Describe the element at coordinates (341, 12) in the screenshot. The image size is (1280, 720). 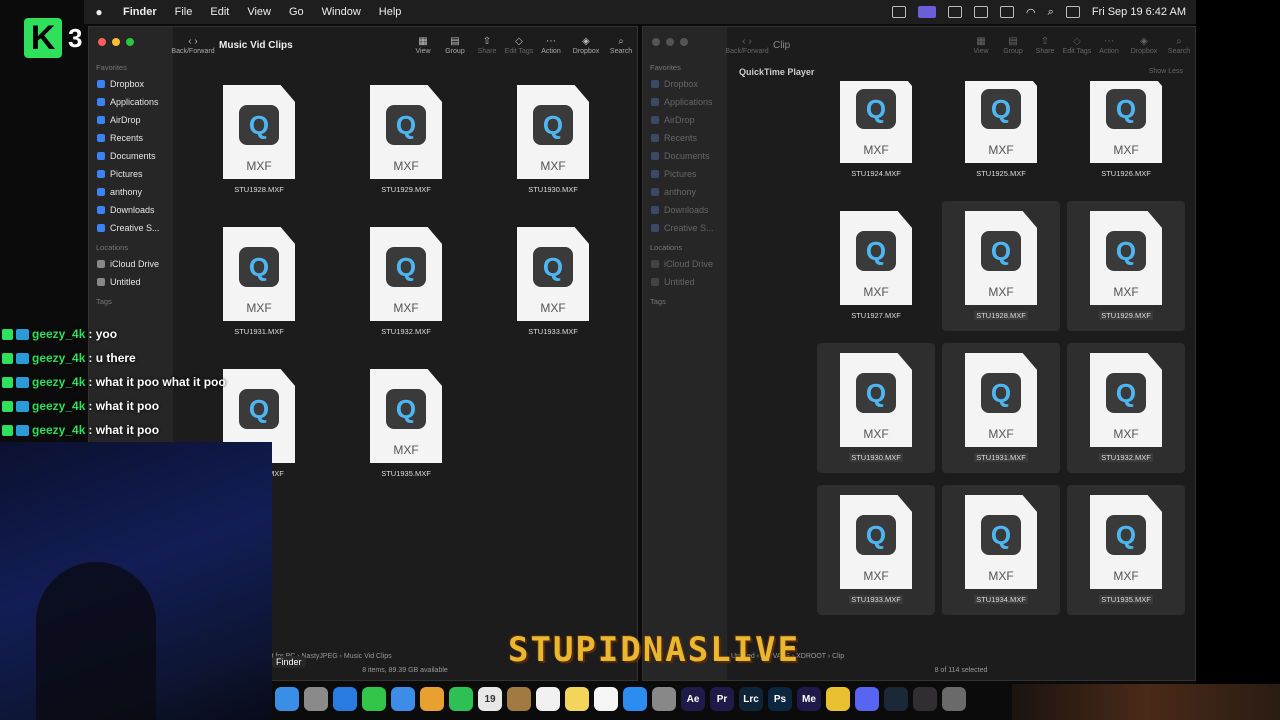
I see `menu-window: Window` at that location.